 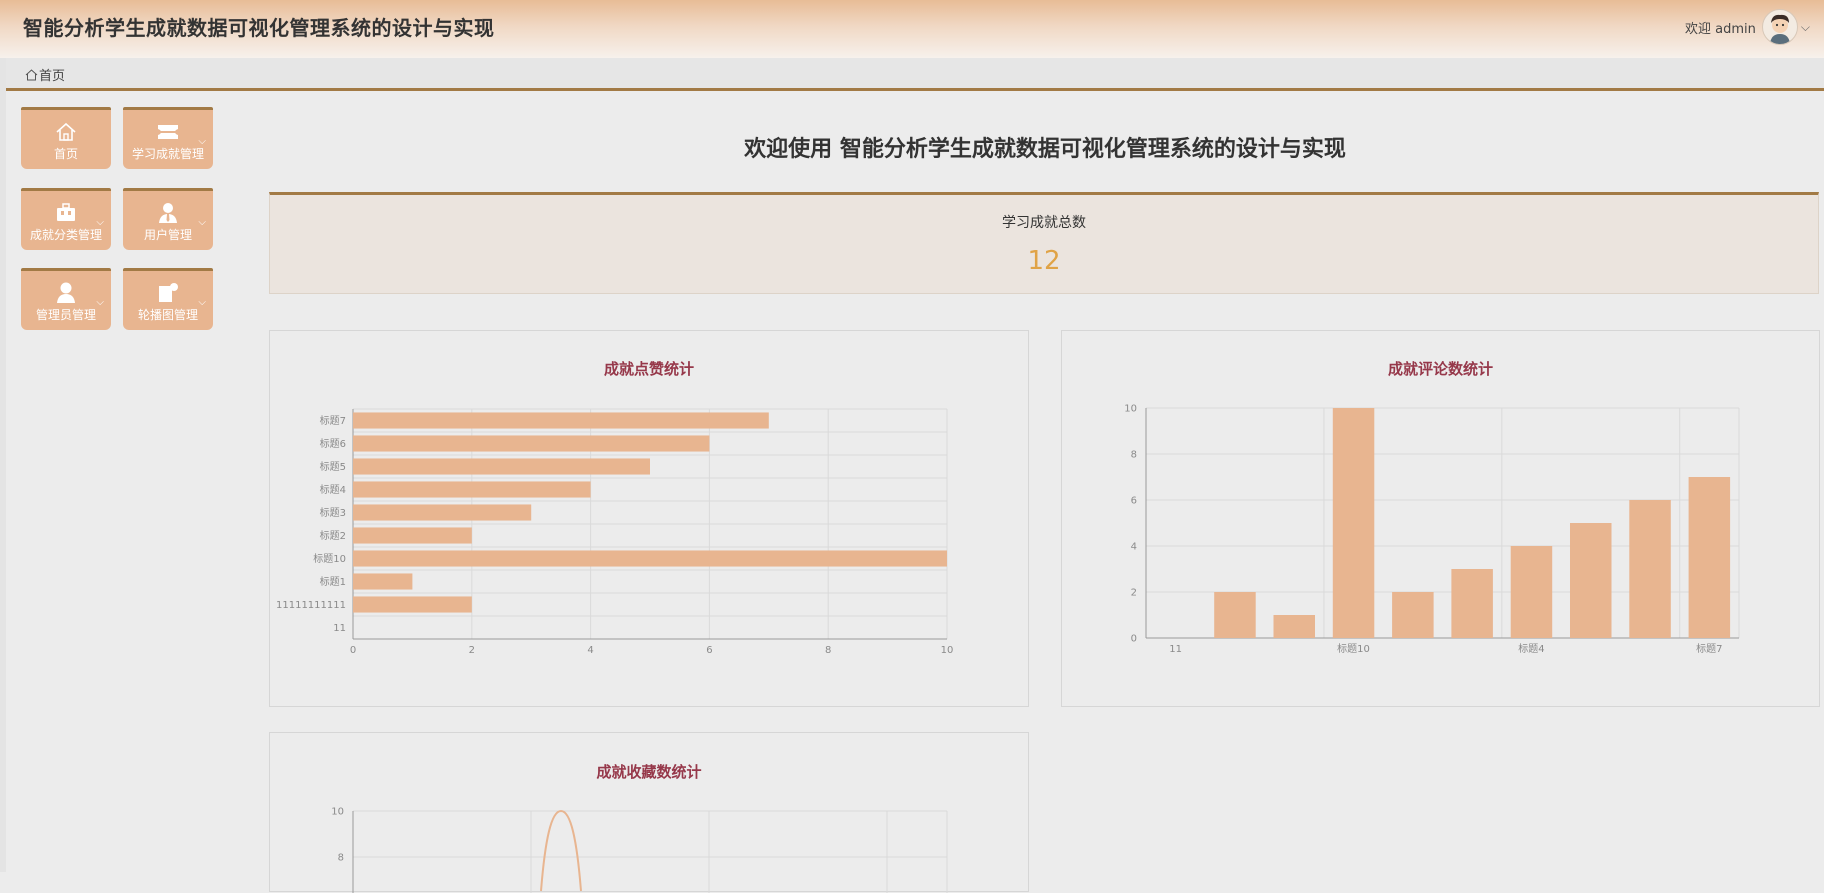 I want to click on x-tick-label: 11, so click(x=1175, y=649).